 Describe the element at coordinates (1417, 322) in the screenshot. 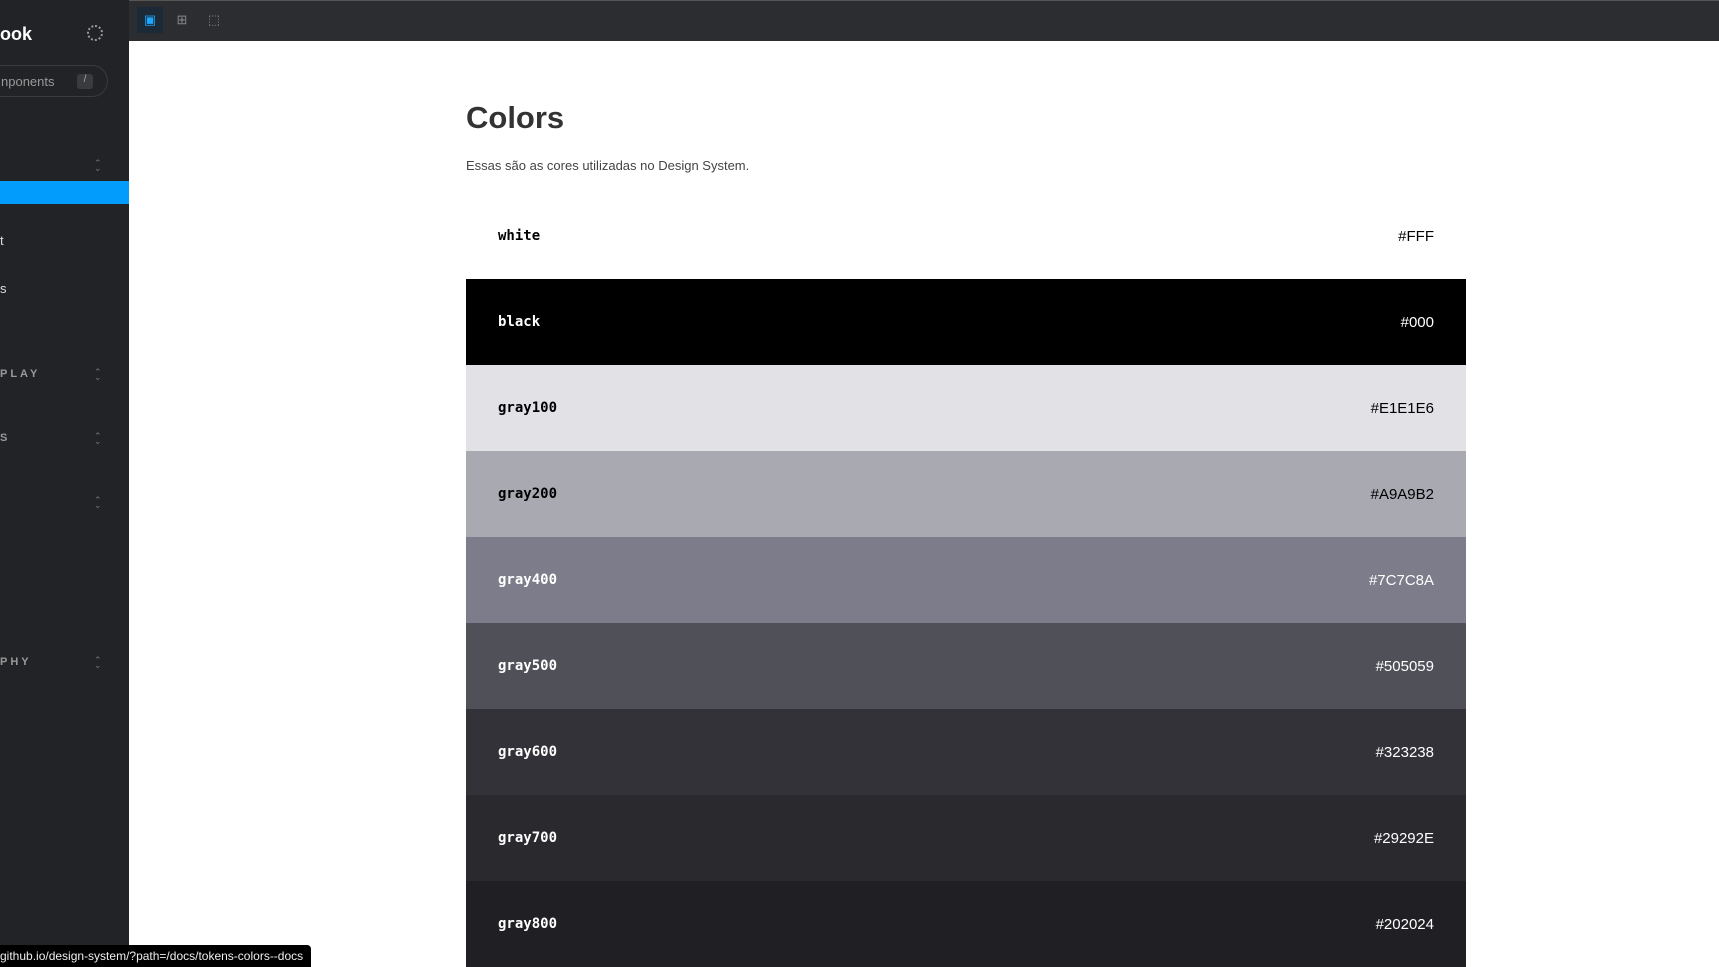

I see `color-hex: #000` at that location.